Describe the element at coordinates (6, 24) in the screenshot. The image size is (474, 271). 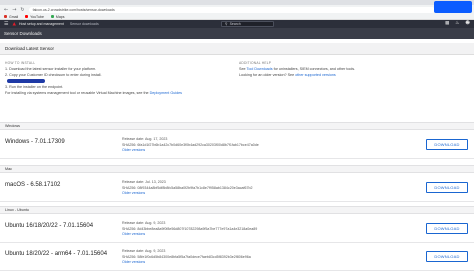
I see `hamburger-menu-icon: ☰` at that location.